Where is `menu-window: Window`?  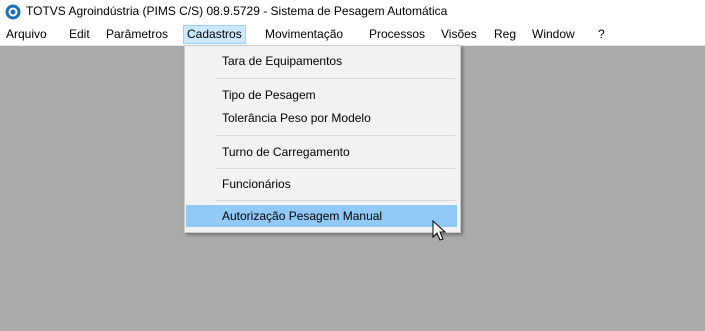 menu-window: Window is located at coordinates (553, 34).